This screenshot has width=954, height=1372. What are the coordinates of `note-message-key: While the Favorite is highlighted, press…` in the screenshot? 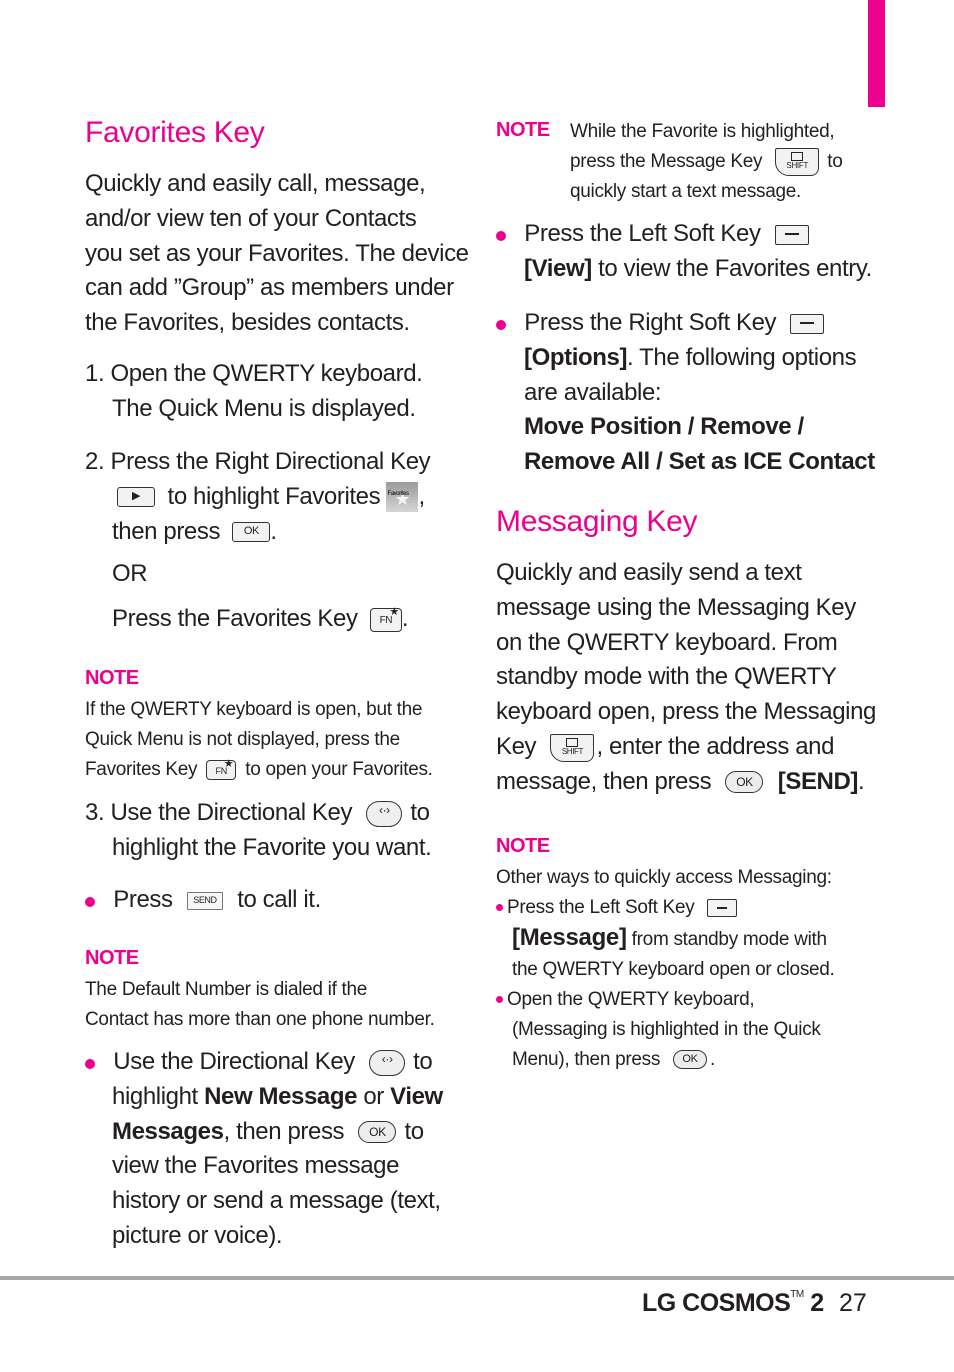 It's located at (706, 162).